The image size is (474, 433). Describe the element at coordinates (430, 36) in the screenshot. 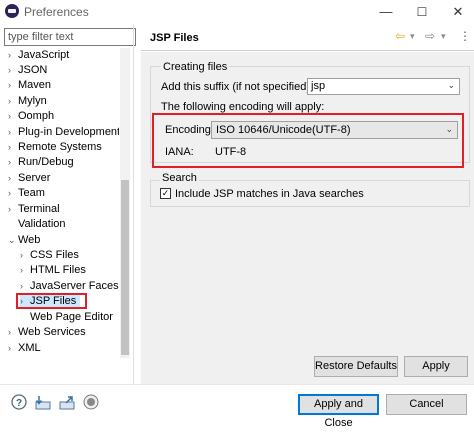

I see `forward-arrow-icon: ⇨` at that location.